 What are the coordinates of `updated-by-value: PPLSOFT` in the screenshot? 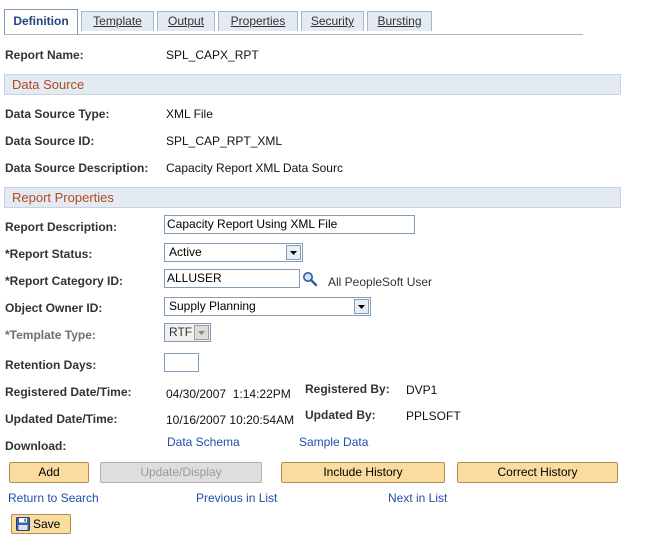 It's located at (433, 416).